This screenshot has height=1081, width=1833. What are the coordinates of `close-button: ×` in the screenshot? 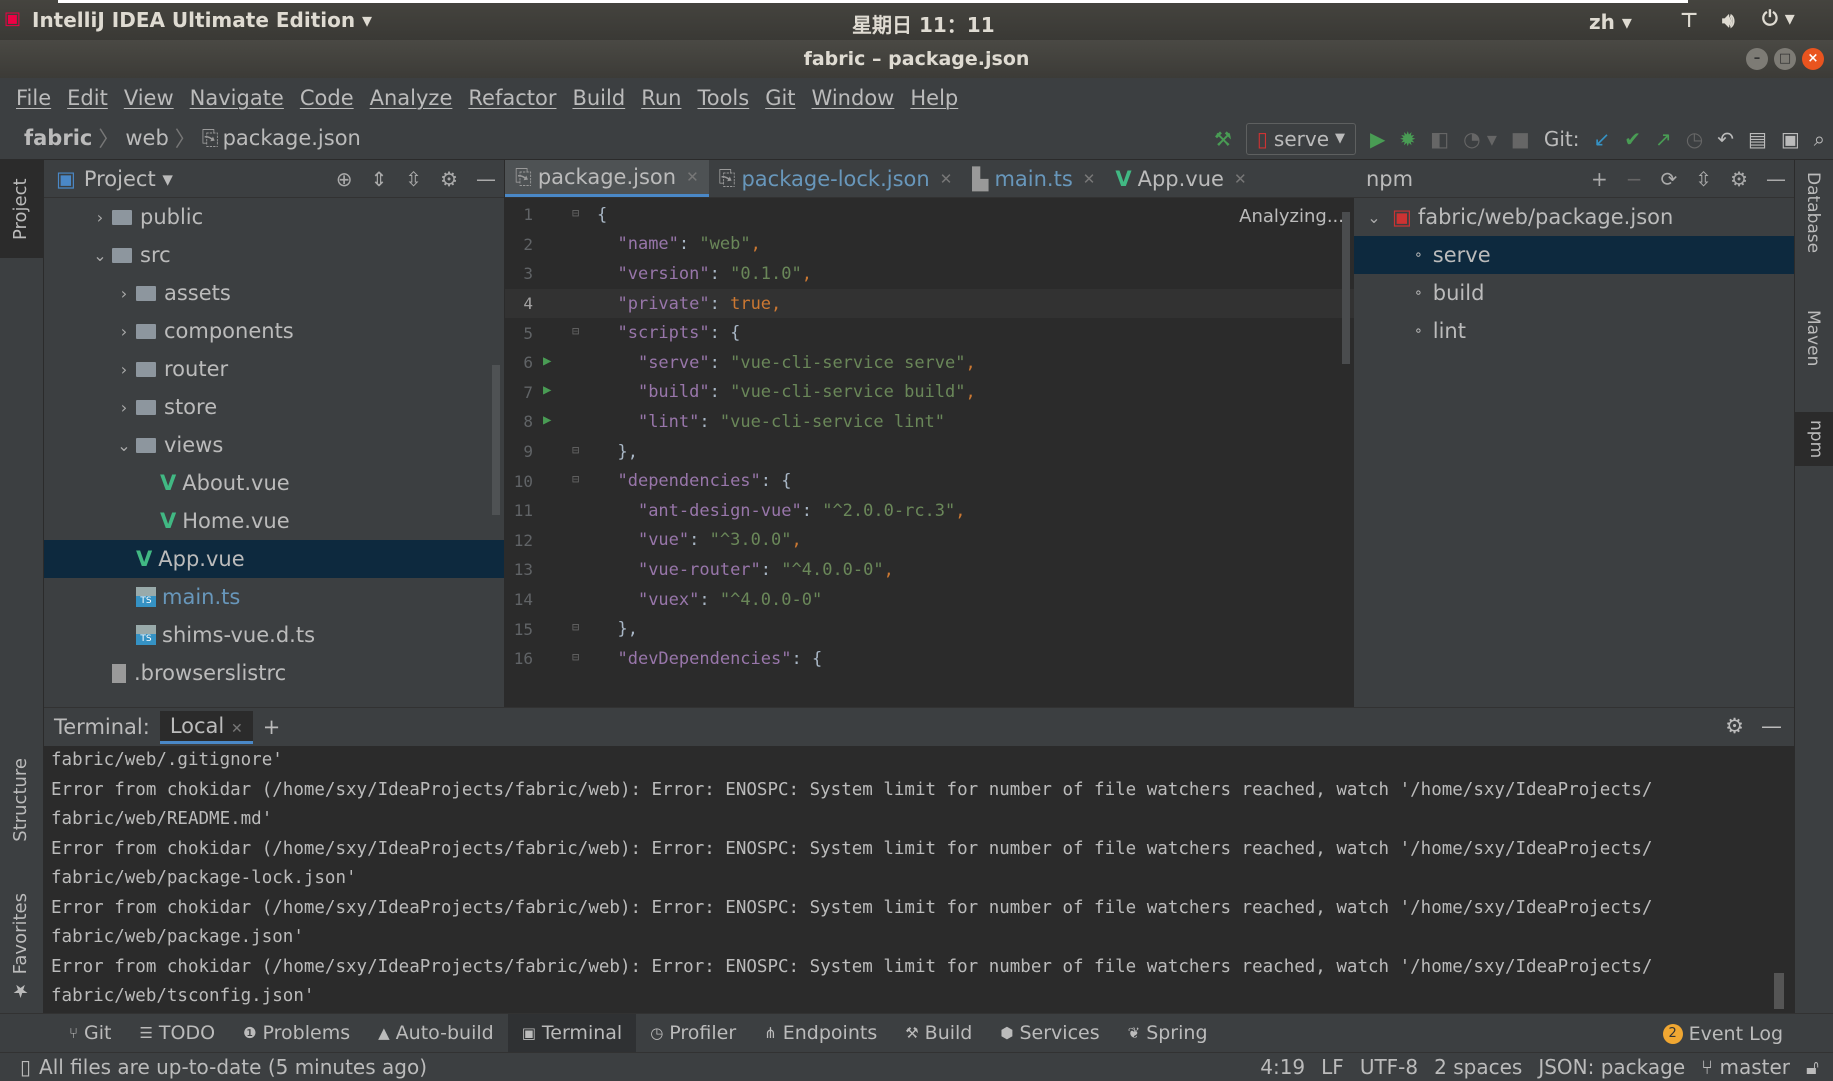 It's located at (1813, 59).